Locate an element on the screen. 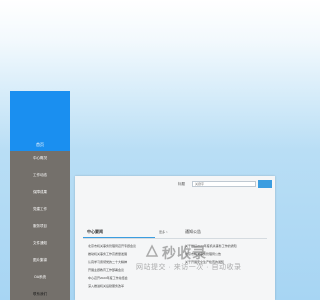  sidebar-item-results: 保障成果 is located at coordinates (40, 192).